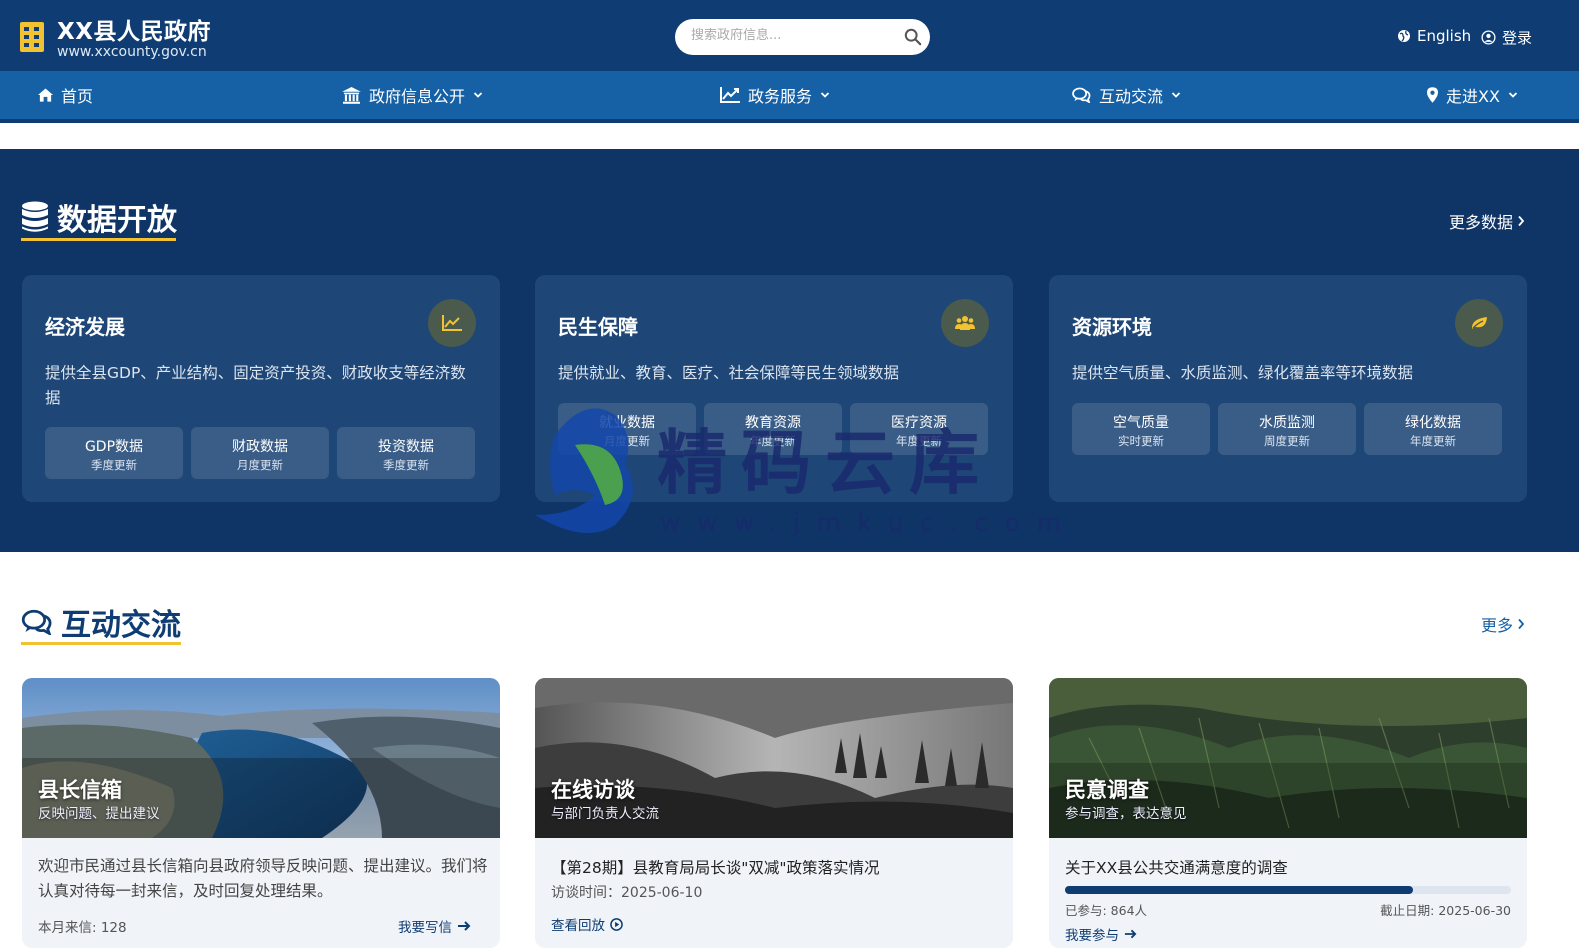 The height and width of the screenshot is (948, 1579). What do you see at coordinates (406, 447) in the screenshot?
I see `chip-name: 投资数据` at bounding box center [406, 447].